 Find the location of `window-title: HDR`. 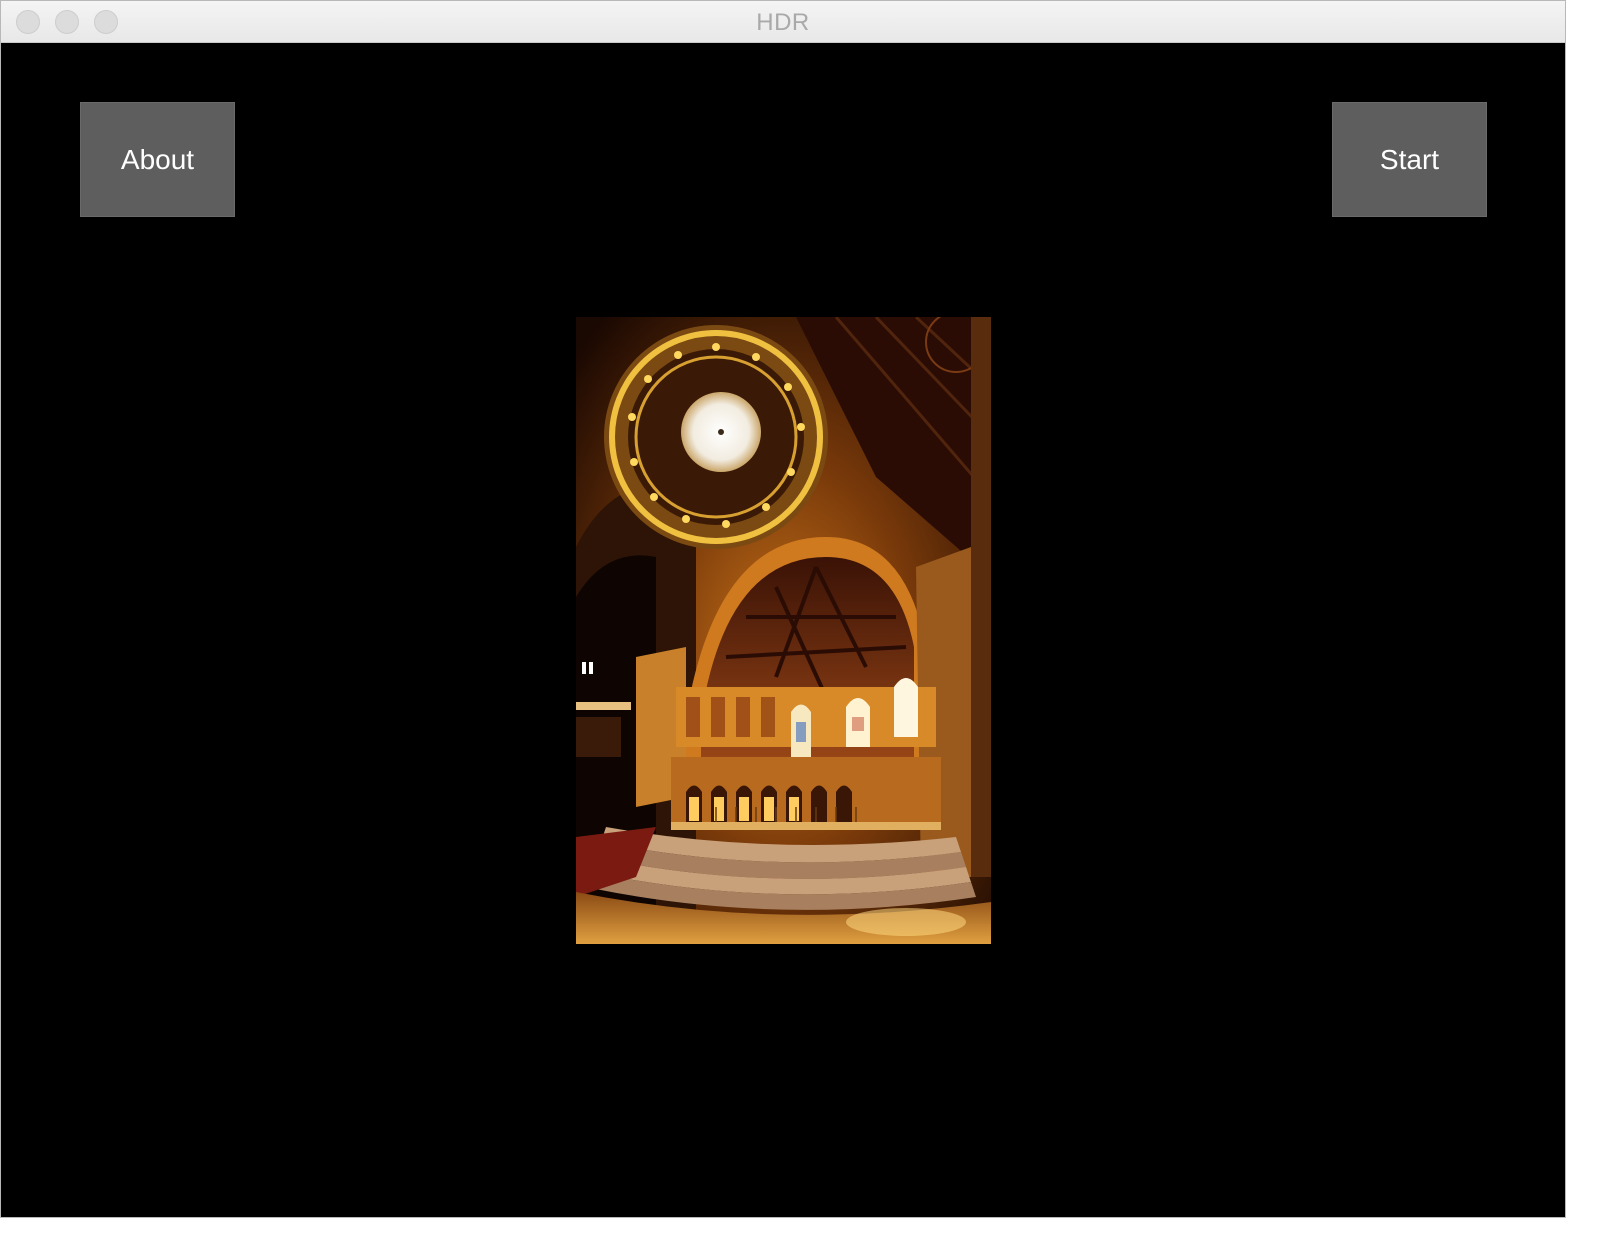

window-title: HDR is located at coordinates (783, 22).